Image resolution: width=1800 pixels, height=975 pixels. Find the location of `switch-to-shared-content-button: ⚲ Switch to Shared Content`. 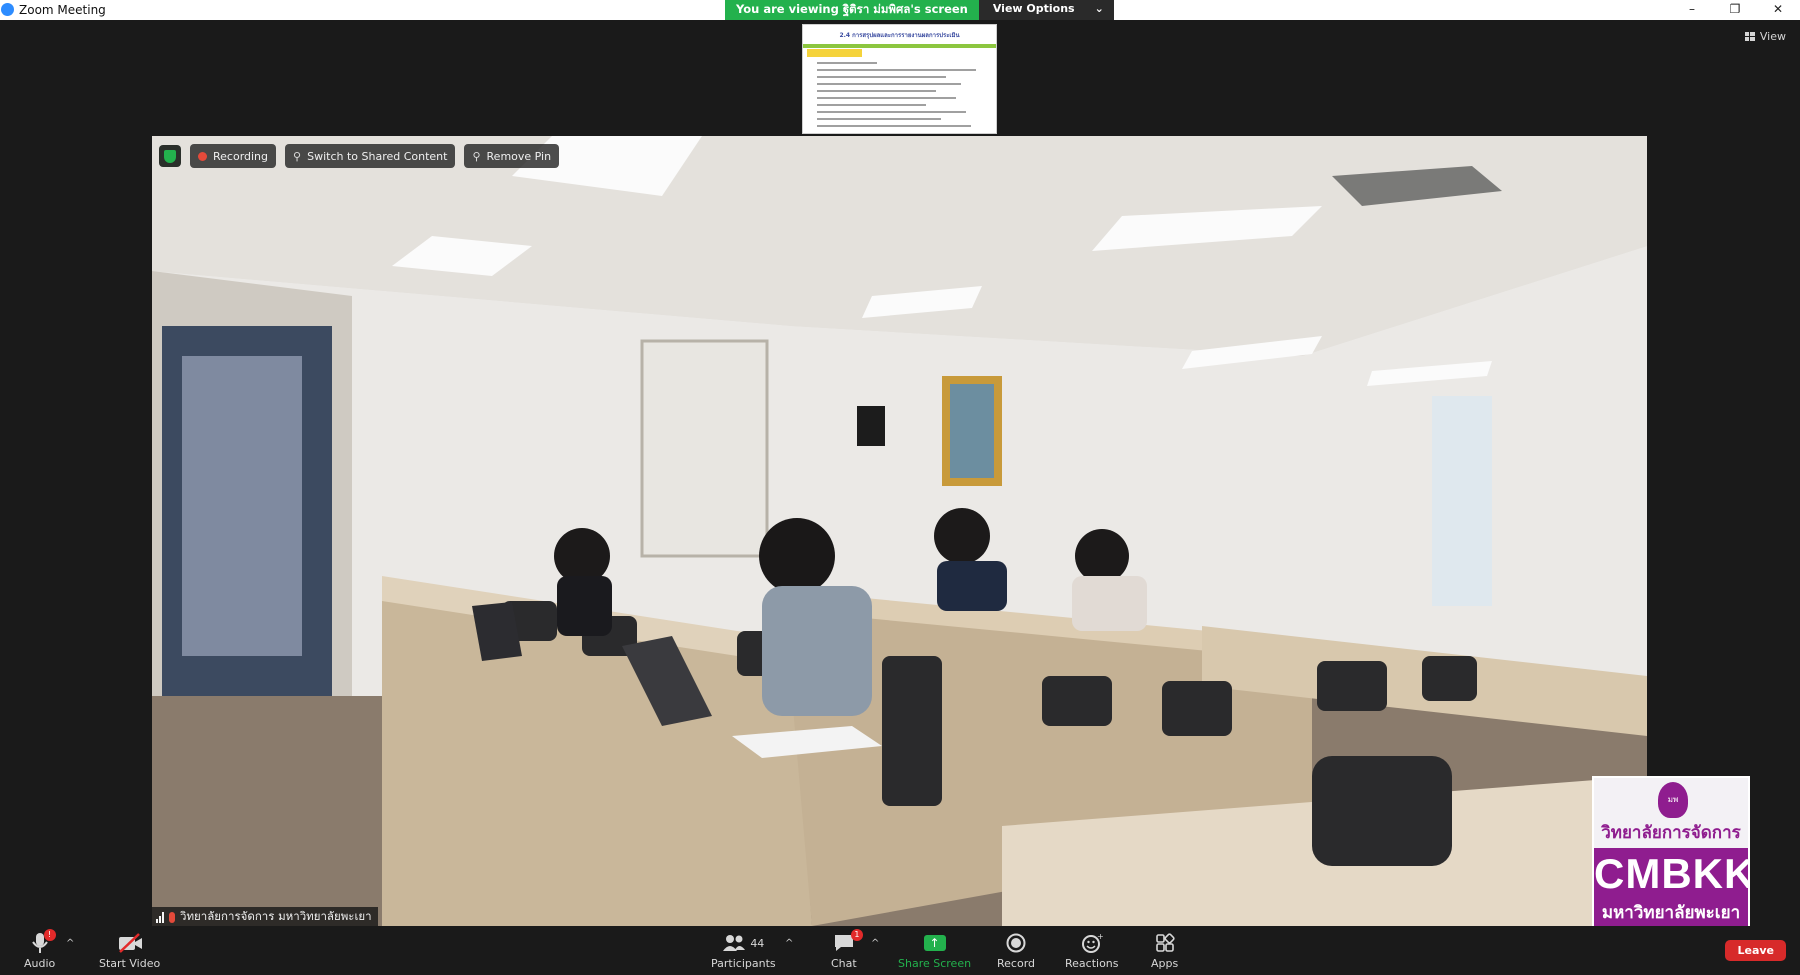

switch-to-shared-content-button: ⚲ Switch to Shared Content is located at coordinates (370, 156).